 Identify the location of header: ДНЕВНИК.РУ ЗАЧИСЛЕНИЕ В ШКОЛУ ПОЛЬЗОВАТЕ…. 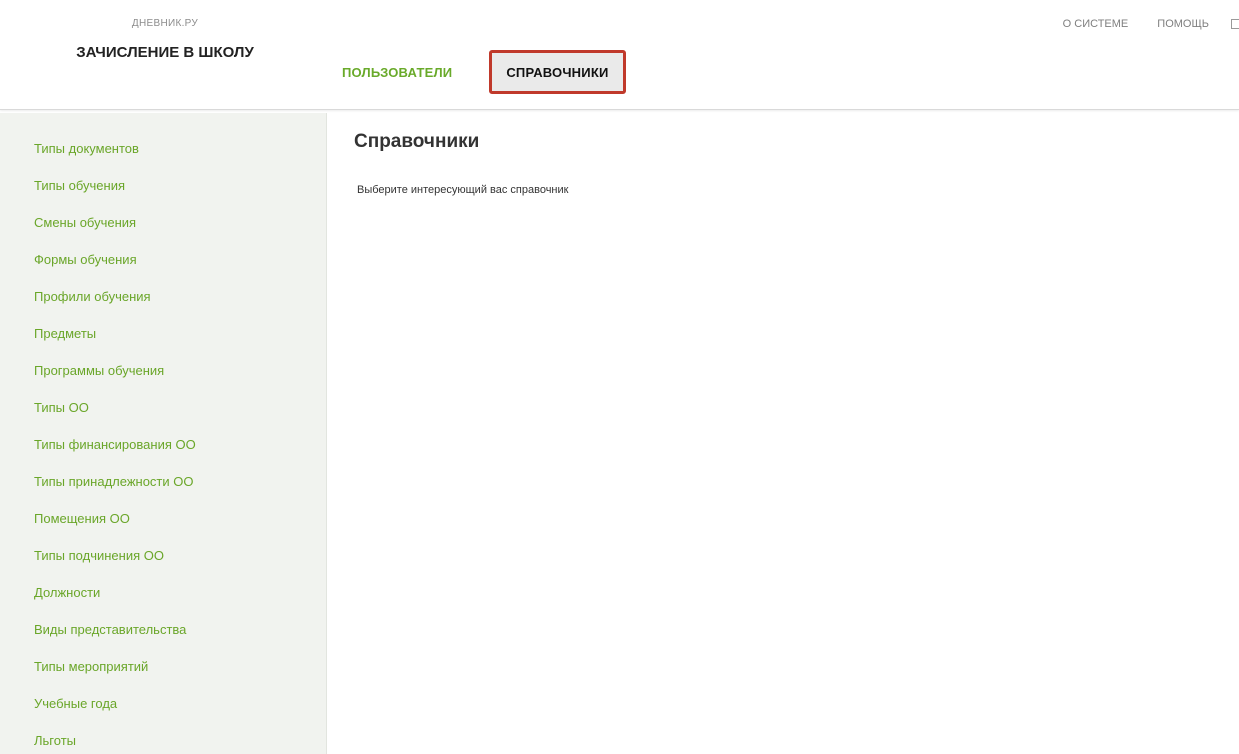
(619, 55).